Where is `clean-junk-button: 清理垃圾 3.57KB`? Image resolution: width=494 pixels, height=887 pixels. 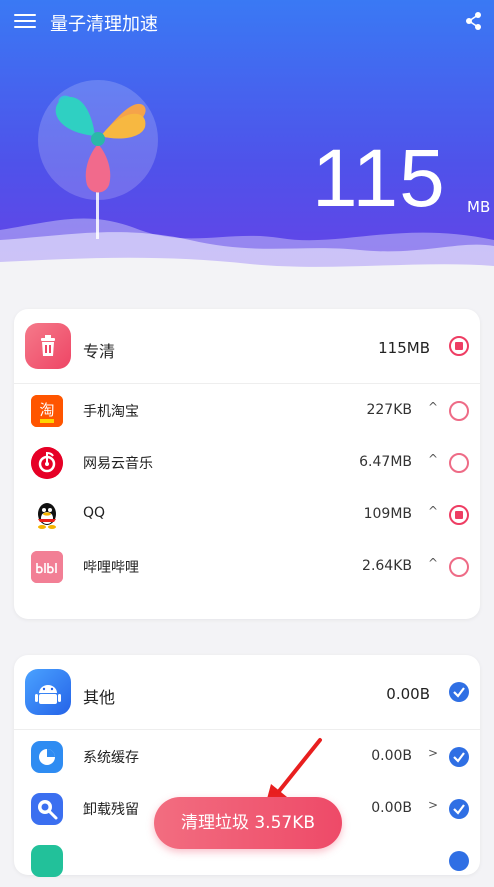
clean-junk-button: 清理垃圾 3.57KB is located at coordinates (248, 823).